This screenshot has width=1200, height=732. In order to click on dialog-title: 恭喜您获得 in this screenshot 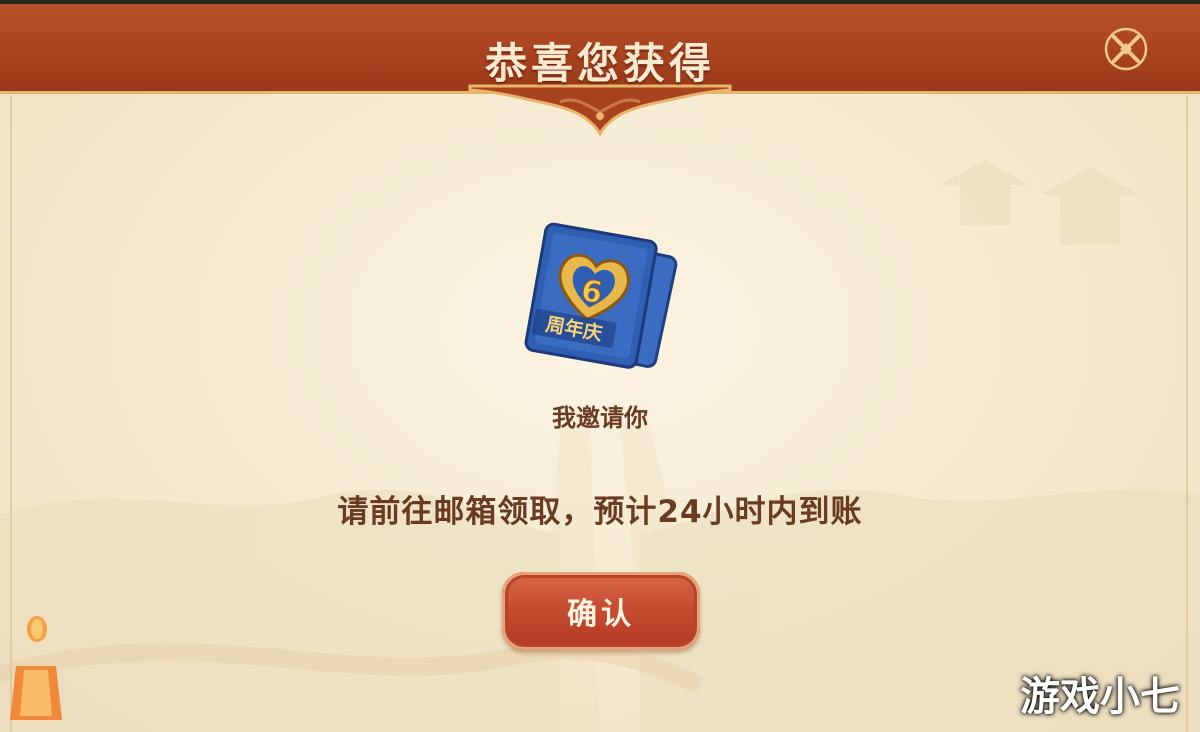, I will do `click(599, 63)`.